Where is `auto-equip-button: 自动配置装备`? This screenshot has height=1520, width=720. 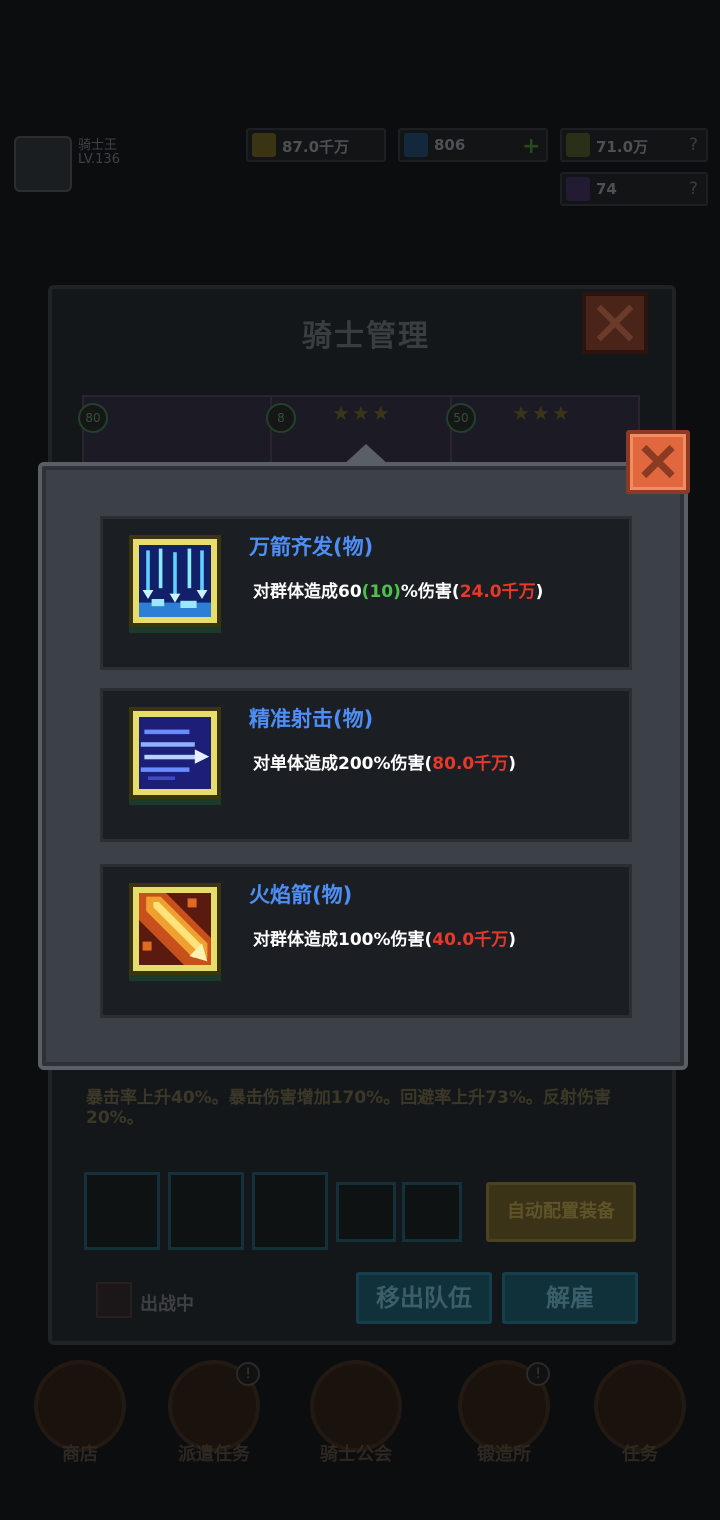
auto-equip-button: 自动配置装备 is located at coordinates (561, 1212).